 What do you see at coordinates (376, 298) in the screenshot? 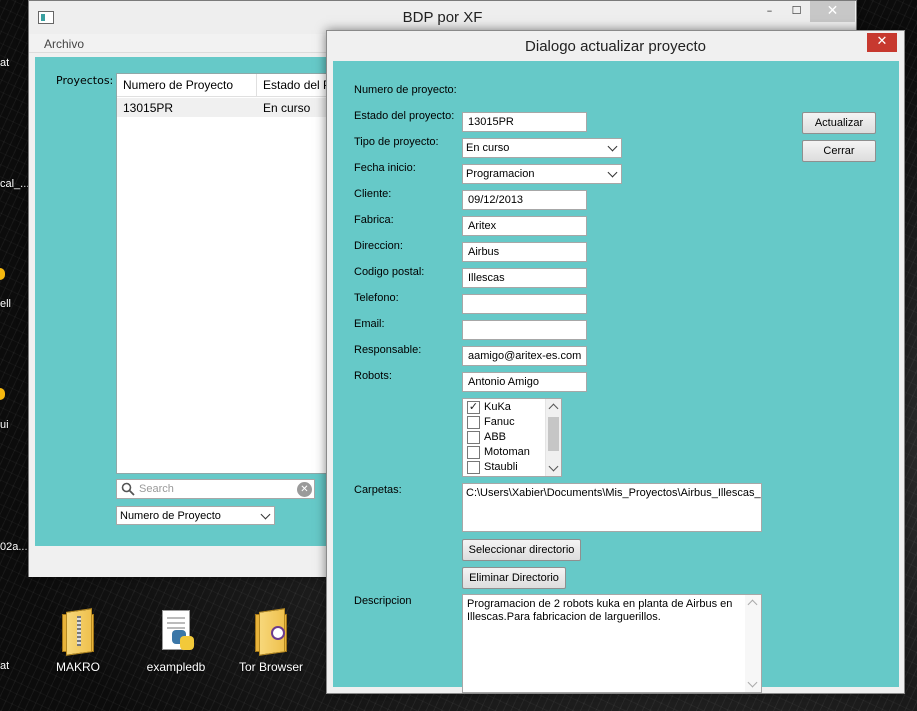
I see `telefono-label: Telefono:` at bounding box center [376, 298].